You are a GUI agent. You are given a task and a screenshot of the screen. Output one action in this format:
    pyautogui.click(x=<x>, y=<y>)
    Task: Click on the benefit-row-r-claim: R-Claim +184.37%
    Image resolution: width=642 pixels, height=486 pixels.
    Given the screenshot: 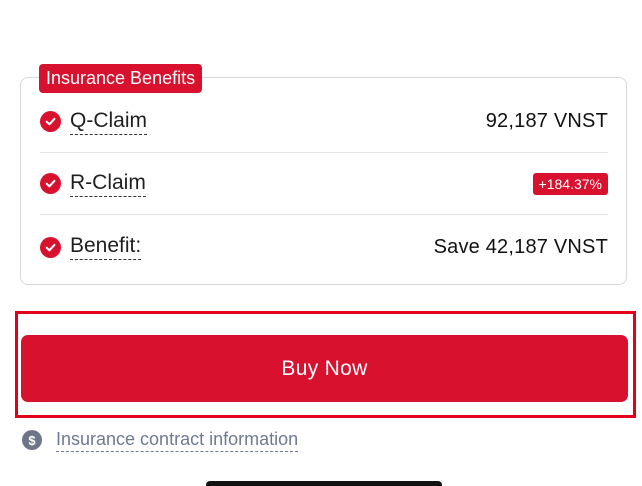 What is the action you would take?
    pyautogui.click(x=324, y=184)
    